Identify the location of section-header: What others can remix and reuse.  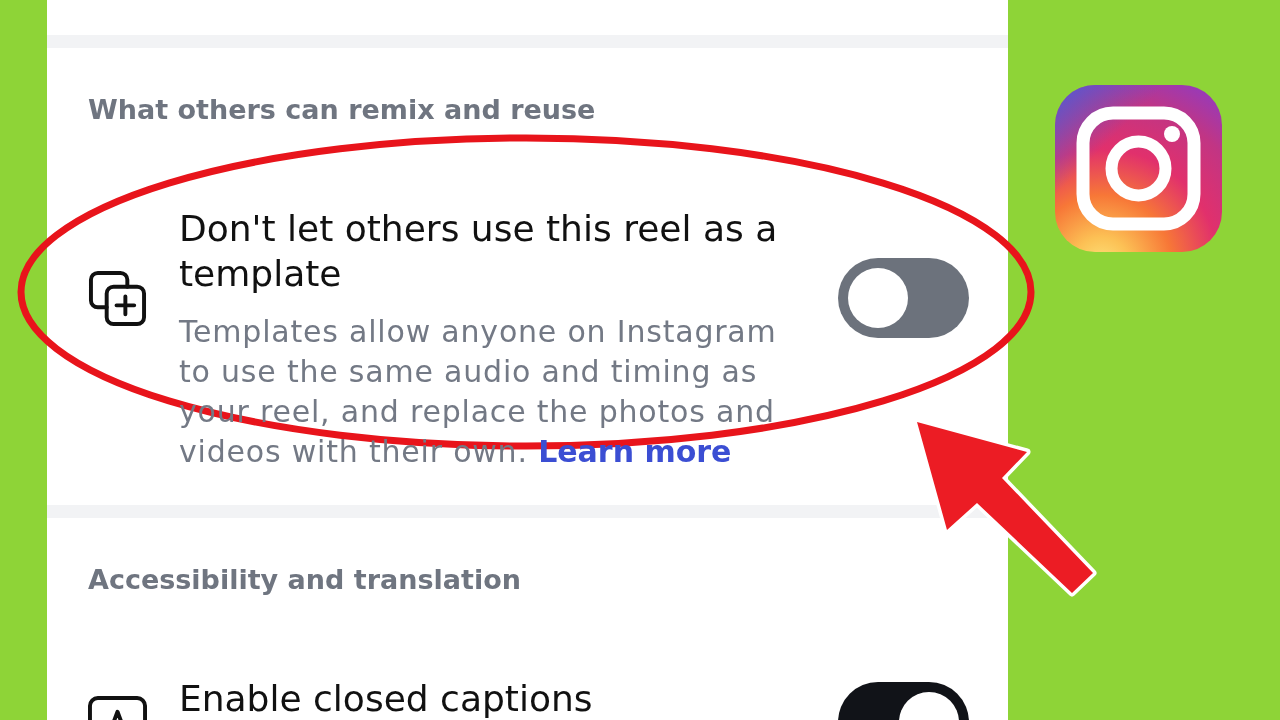
(342, 110).